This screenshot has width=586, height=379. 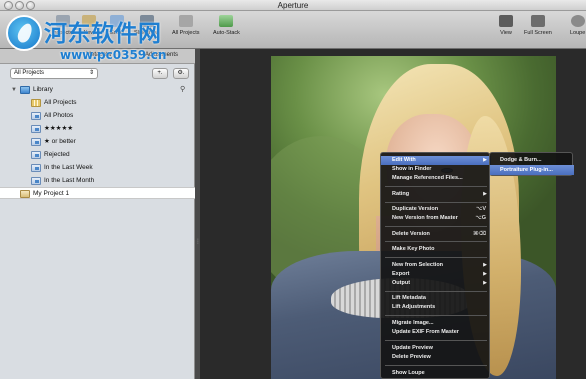 I want to click on full-screen-icon, so click(x=537, y=21).